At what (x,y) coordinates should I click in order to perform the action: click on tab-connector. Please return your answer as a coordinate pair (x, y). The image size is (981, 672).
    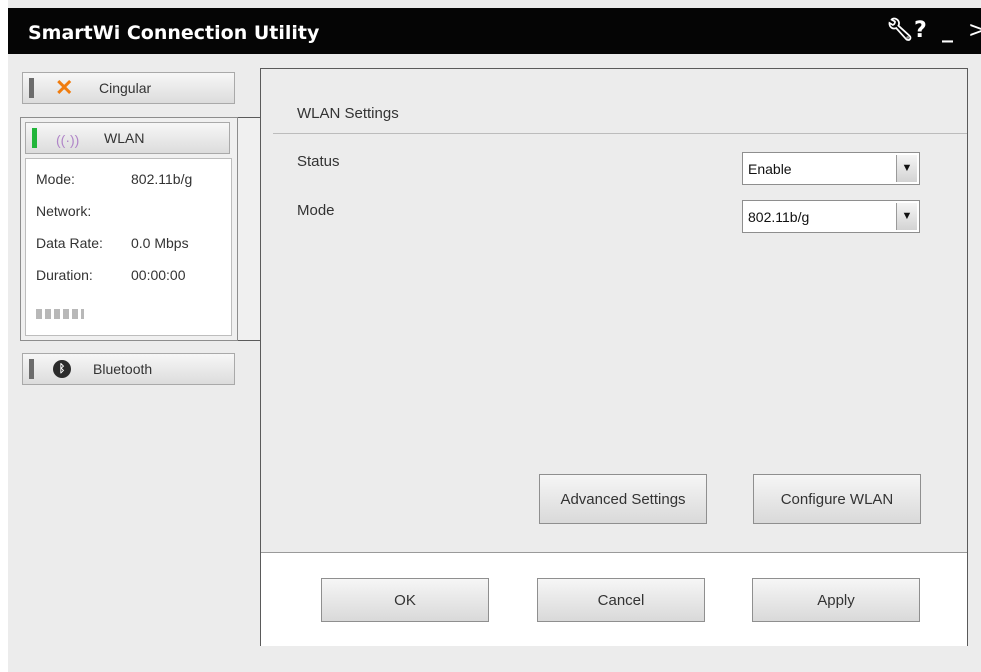
    Looking at the image, I should click on (249, 229).